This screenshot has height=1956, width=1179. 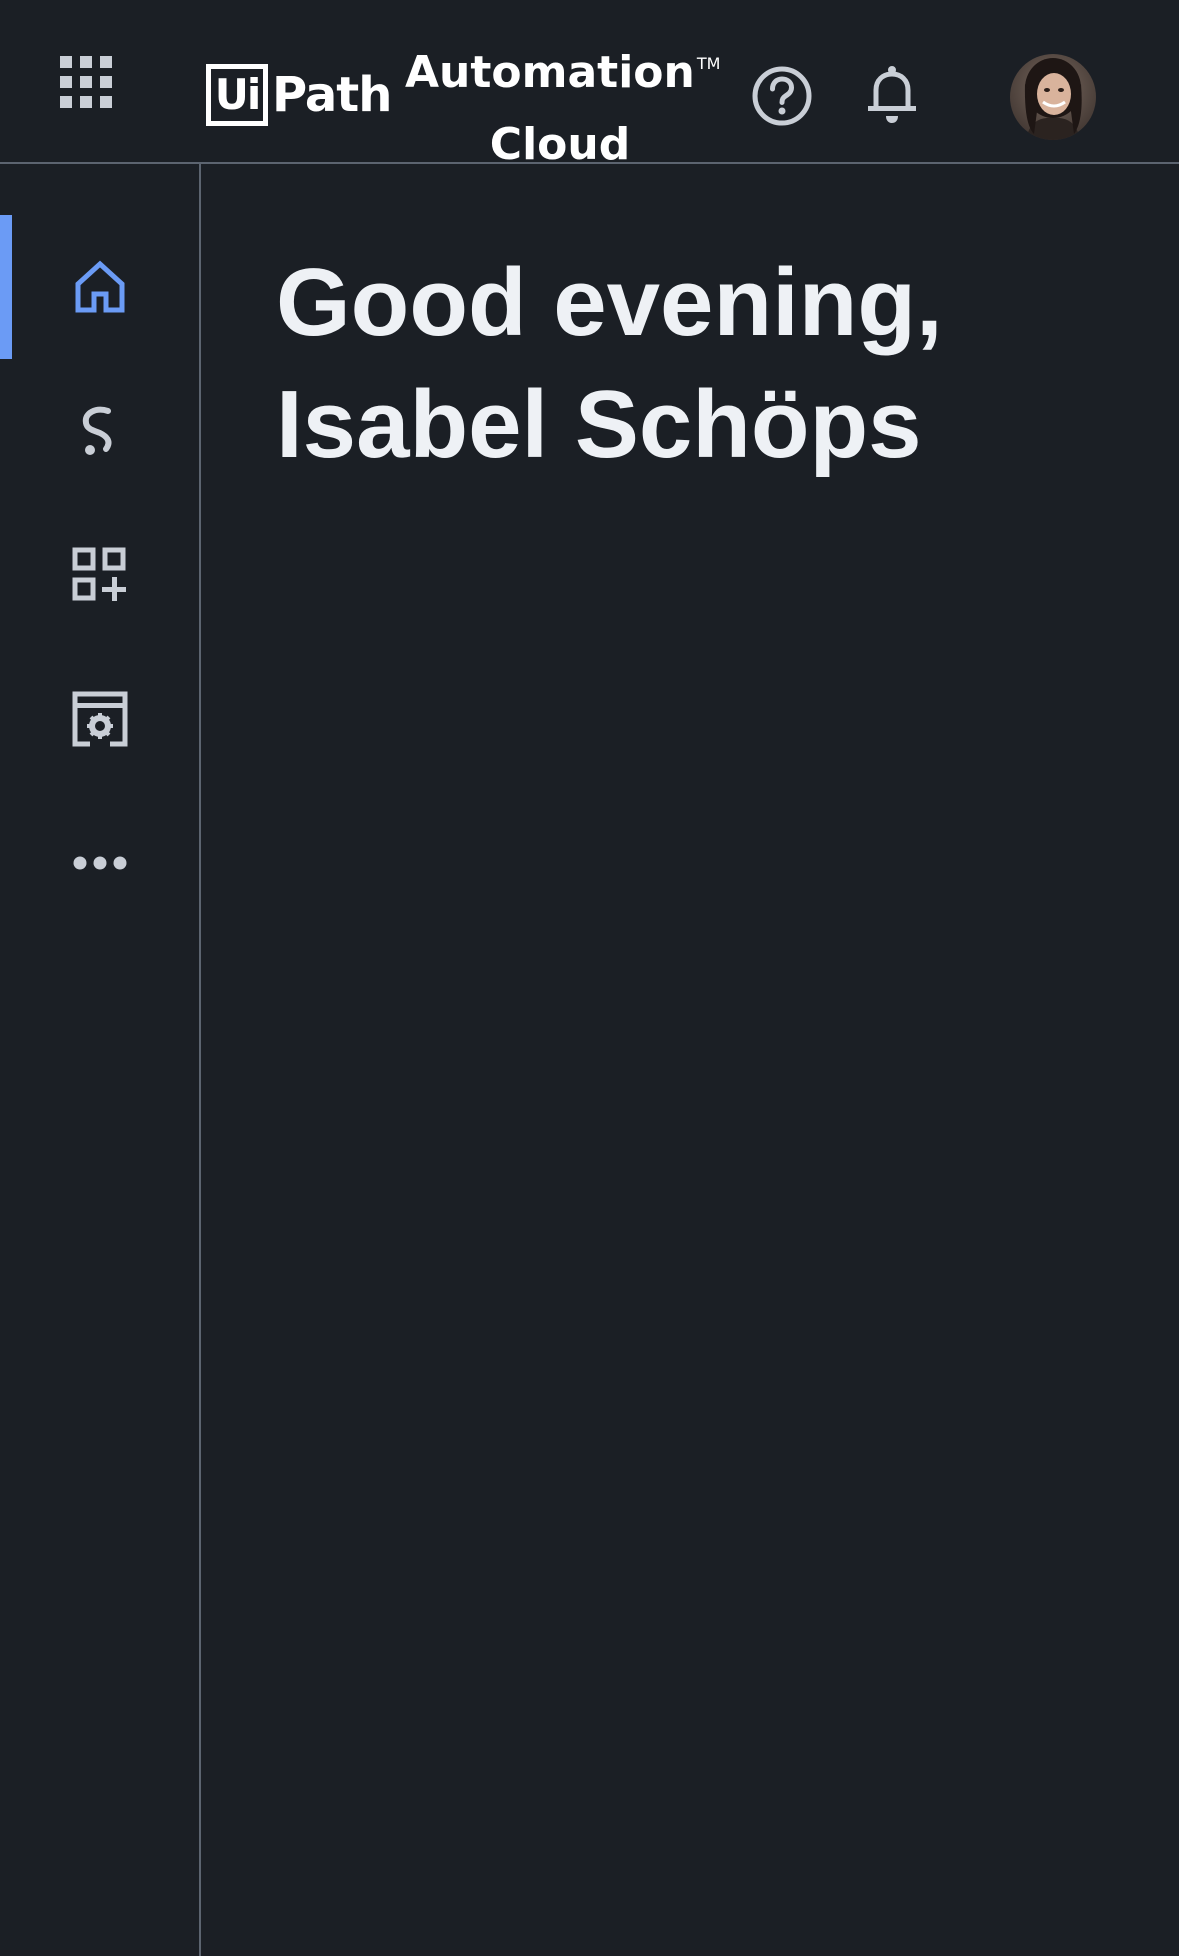 I want to click on top-header: Ui Path Automation TM Cloud, so click(x=589, y=85).